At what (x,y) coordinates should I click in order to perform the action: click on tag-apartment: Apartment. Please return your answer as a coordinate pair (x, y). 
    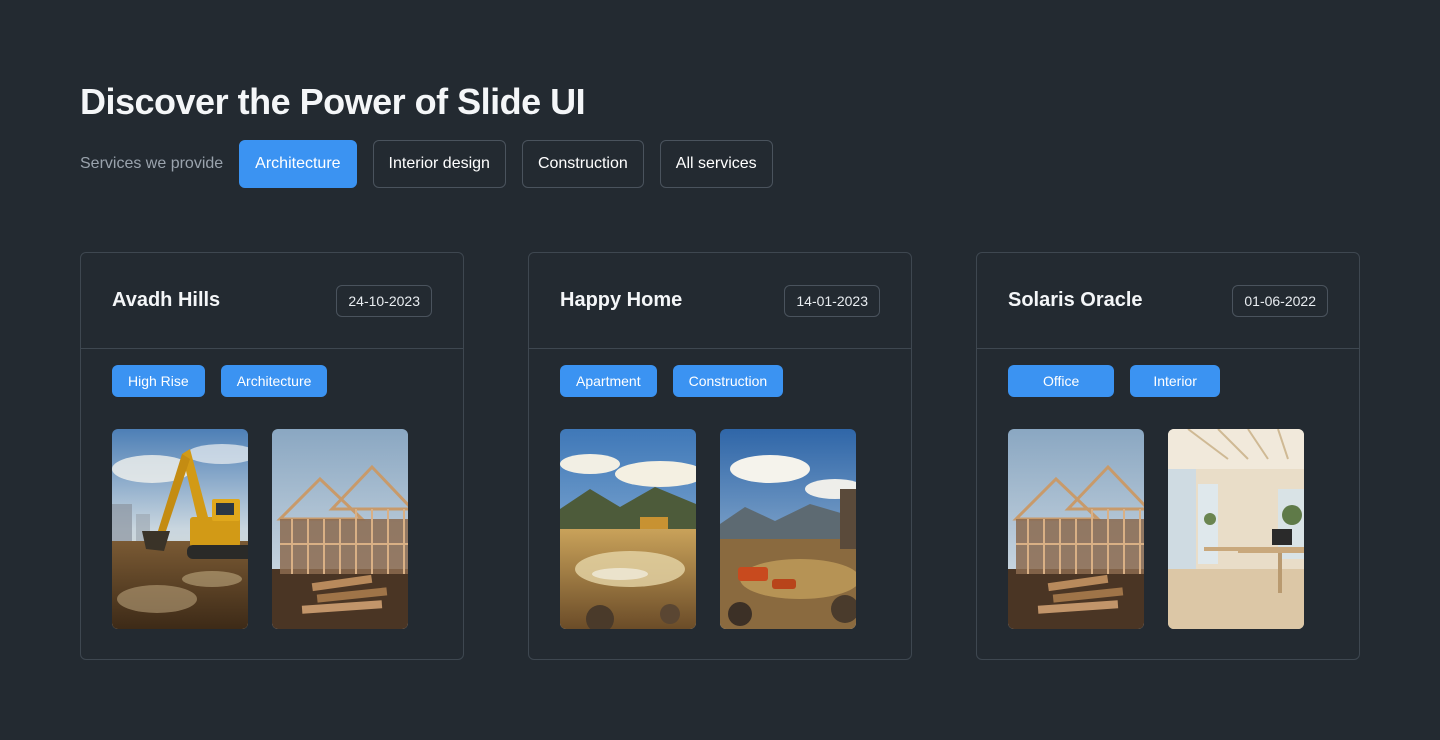
    Looking at the image, I should click on (608, 381).